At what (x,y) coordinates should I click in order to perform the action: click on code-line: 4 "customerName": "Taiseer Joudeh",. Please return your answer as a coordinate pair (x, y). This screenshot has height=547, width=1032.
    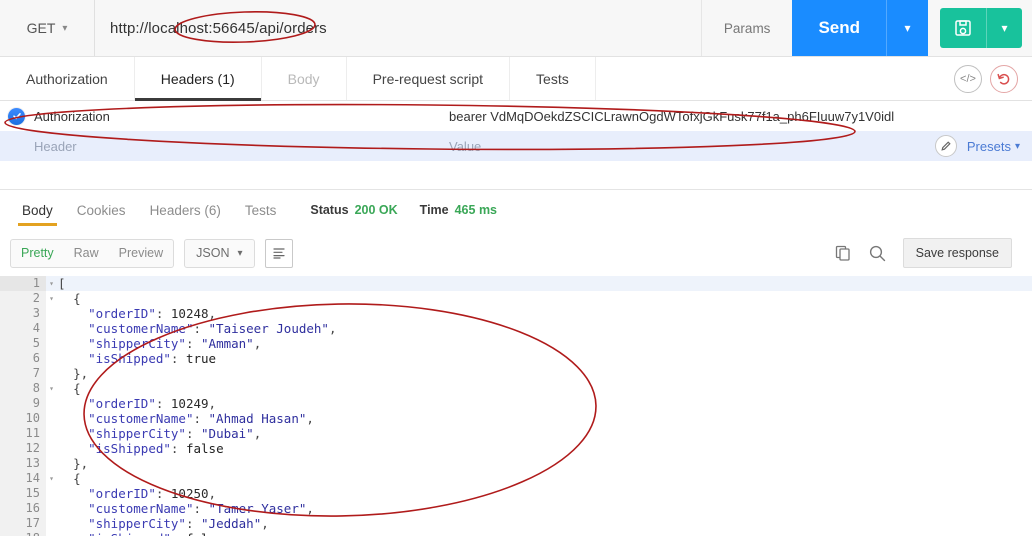
    Looking at the image, I should click on (516, 328).